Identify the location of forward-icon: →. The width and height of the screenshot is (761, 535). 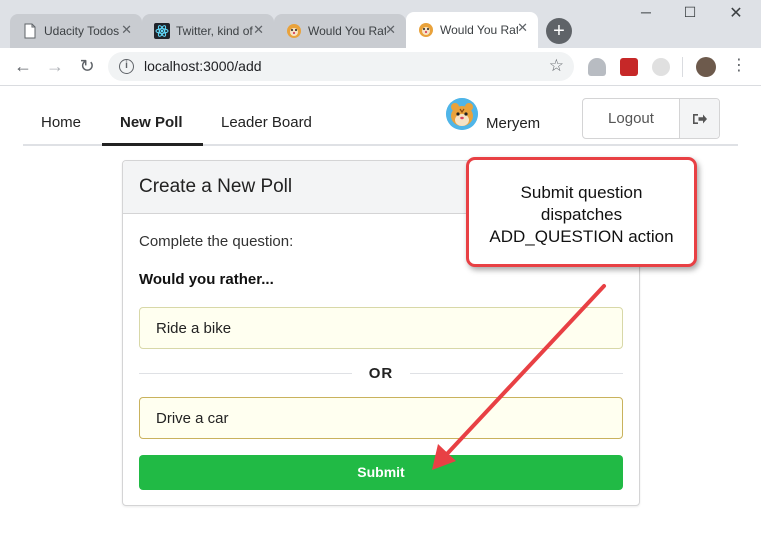
(55, 66).